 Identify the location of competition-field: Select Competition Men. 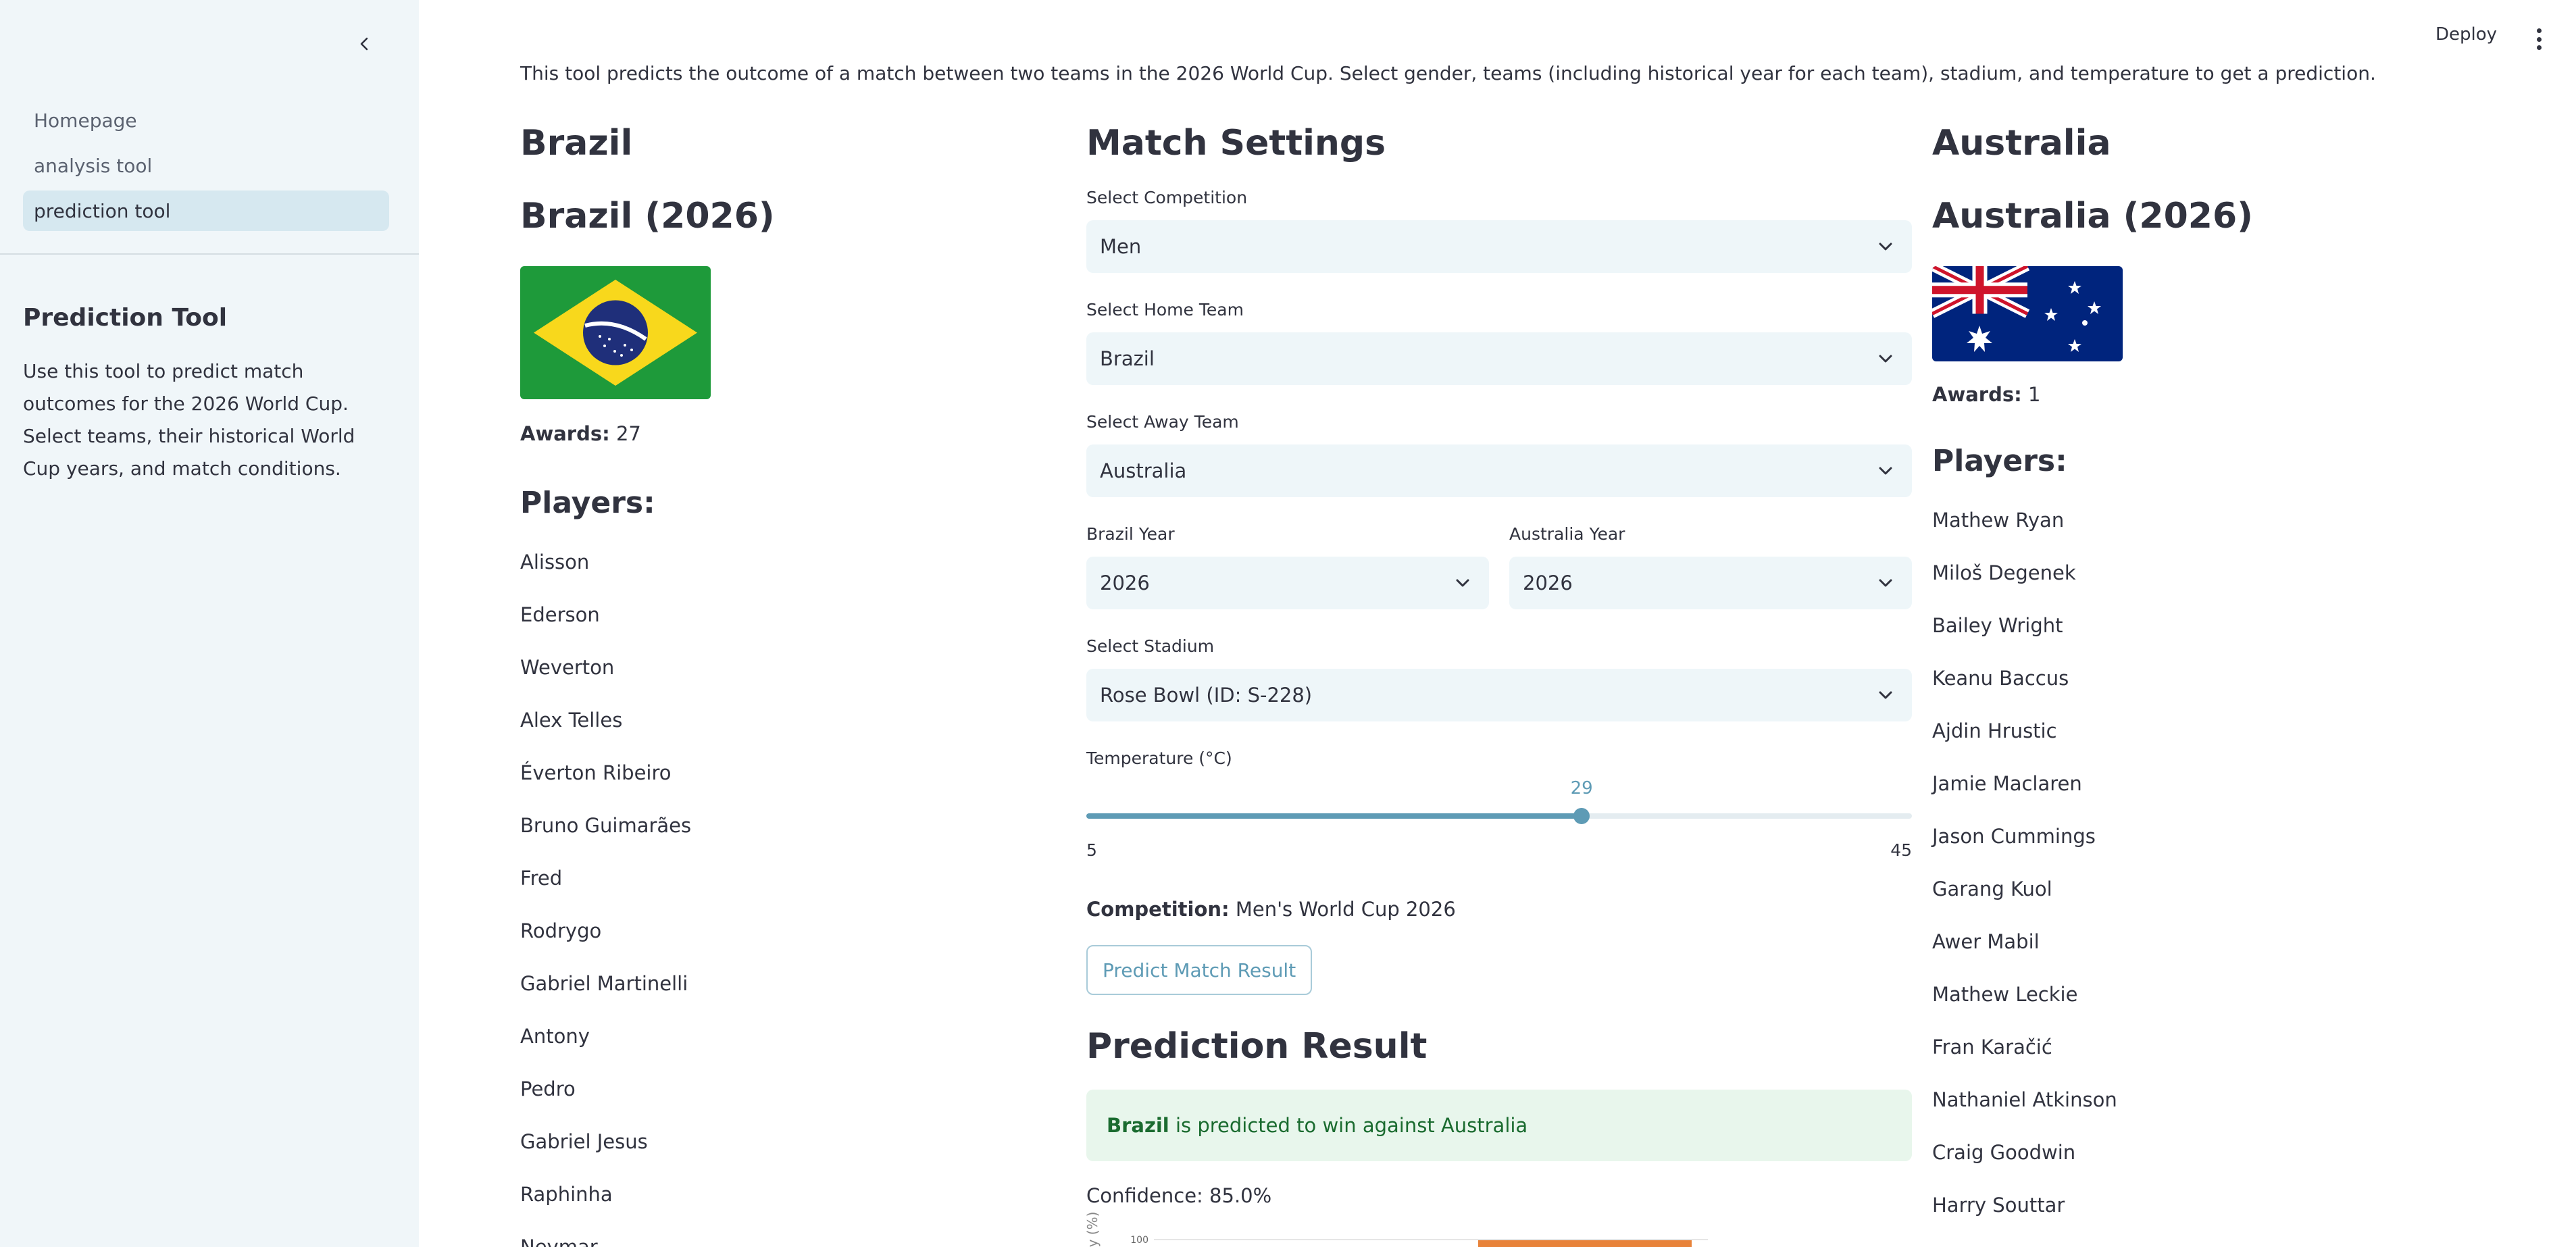
(1499, 230).